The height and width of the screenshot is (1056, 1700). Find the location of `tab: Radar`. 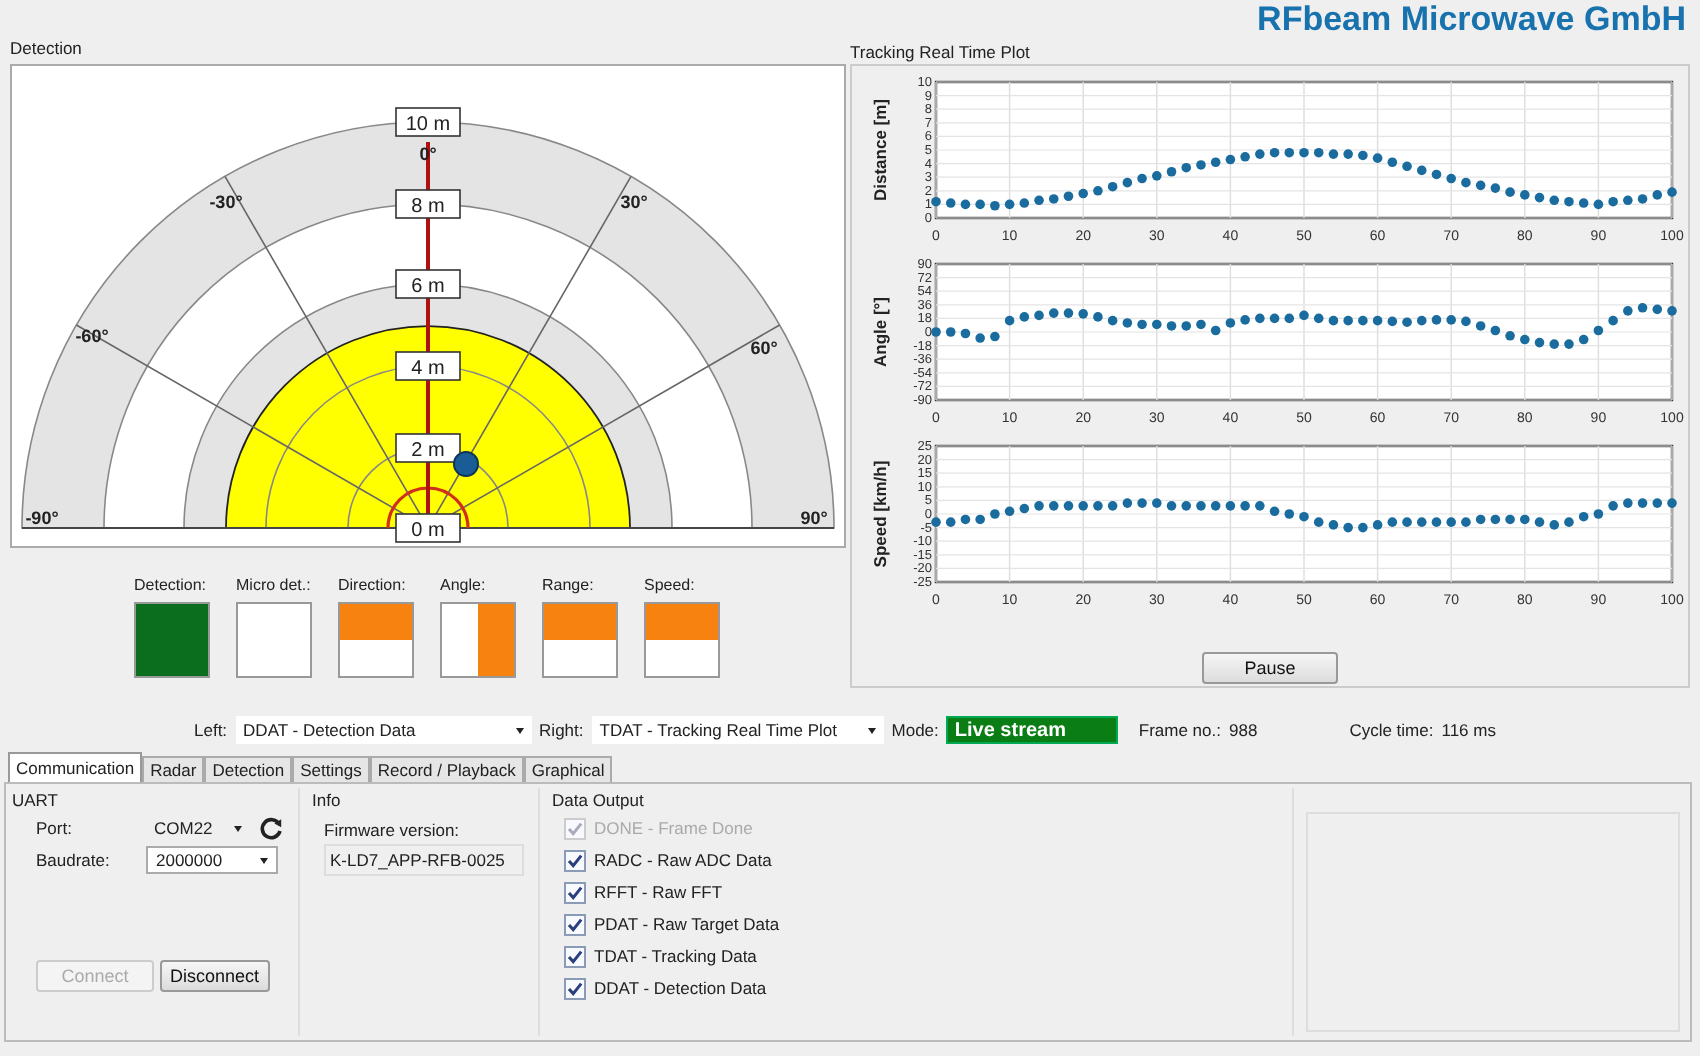

tab: Radar is located at coordinates (173, 769).